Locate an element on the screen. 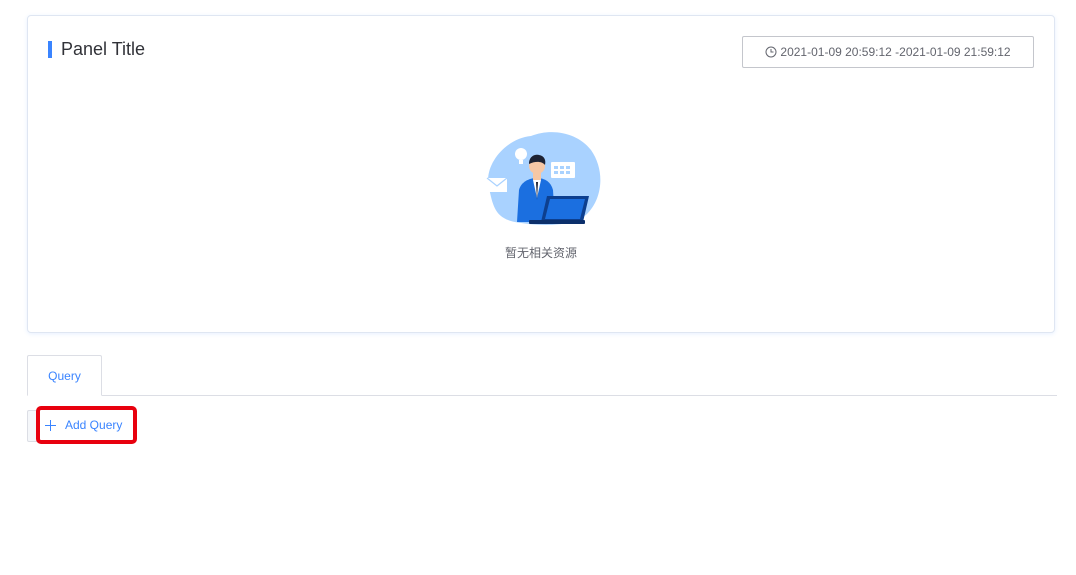  time-range-text: 2021-01-09 20:59:12 -2021-01-09 21:59:12 is located at coordinates (895, 52).